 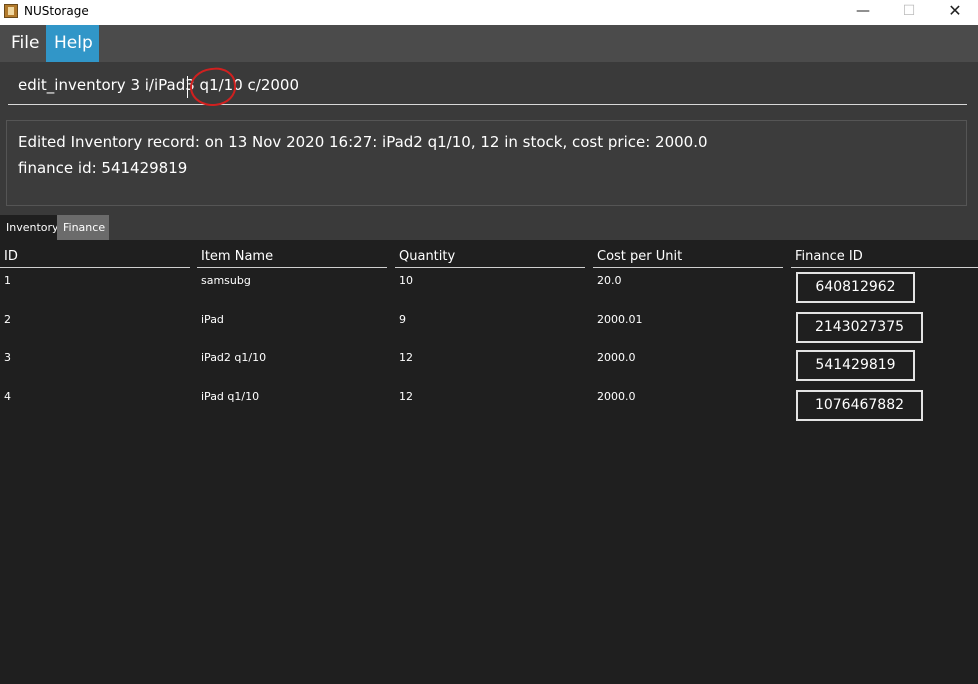 I want to click on column-header-cost-per-unit: Cost per Unit, so click(x=688, y=258).